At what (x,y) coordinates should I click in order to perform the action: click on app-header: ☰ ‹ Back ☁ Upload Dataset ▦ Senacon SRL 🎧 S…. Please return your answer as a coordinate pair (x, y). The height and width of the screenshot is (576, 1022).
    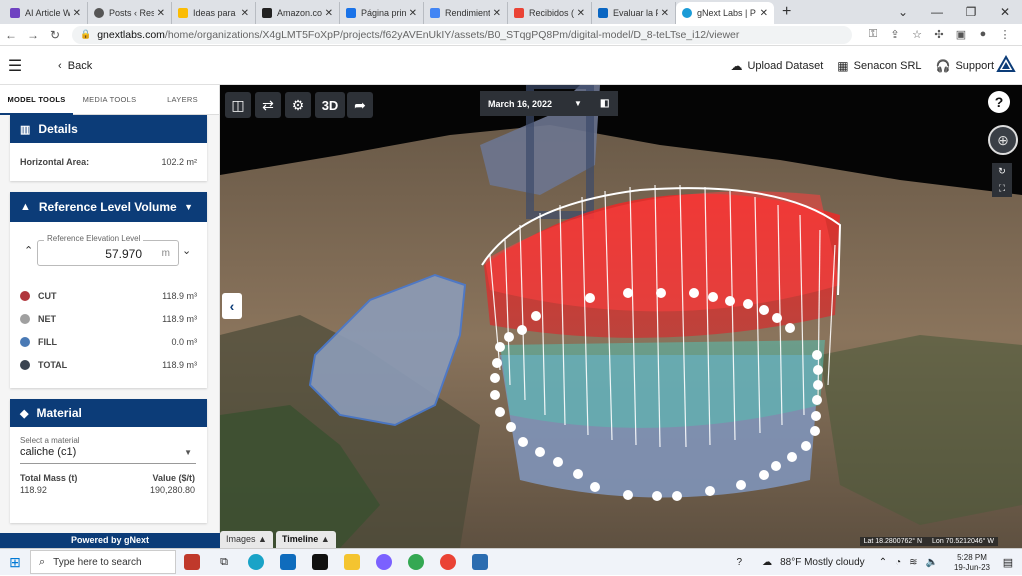
    Looking at the image, I should click on (511, 66).